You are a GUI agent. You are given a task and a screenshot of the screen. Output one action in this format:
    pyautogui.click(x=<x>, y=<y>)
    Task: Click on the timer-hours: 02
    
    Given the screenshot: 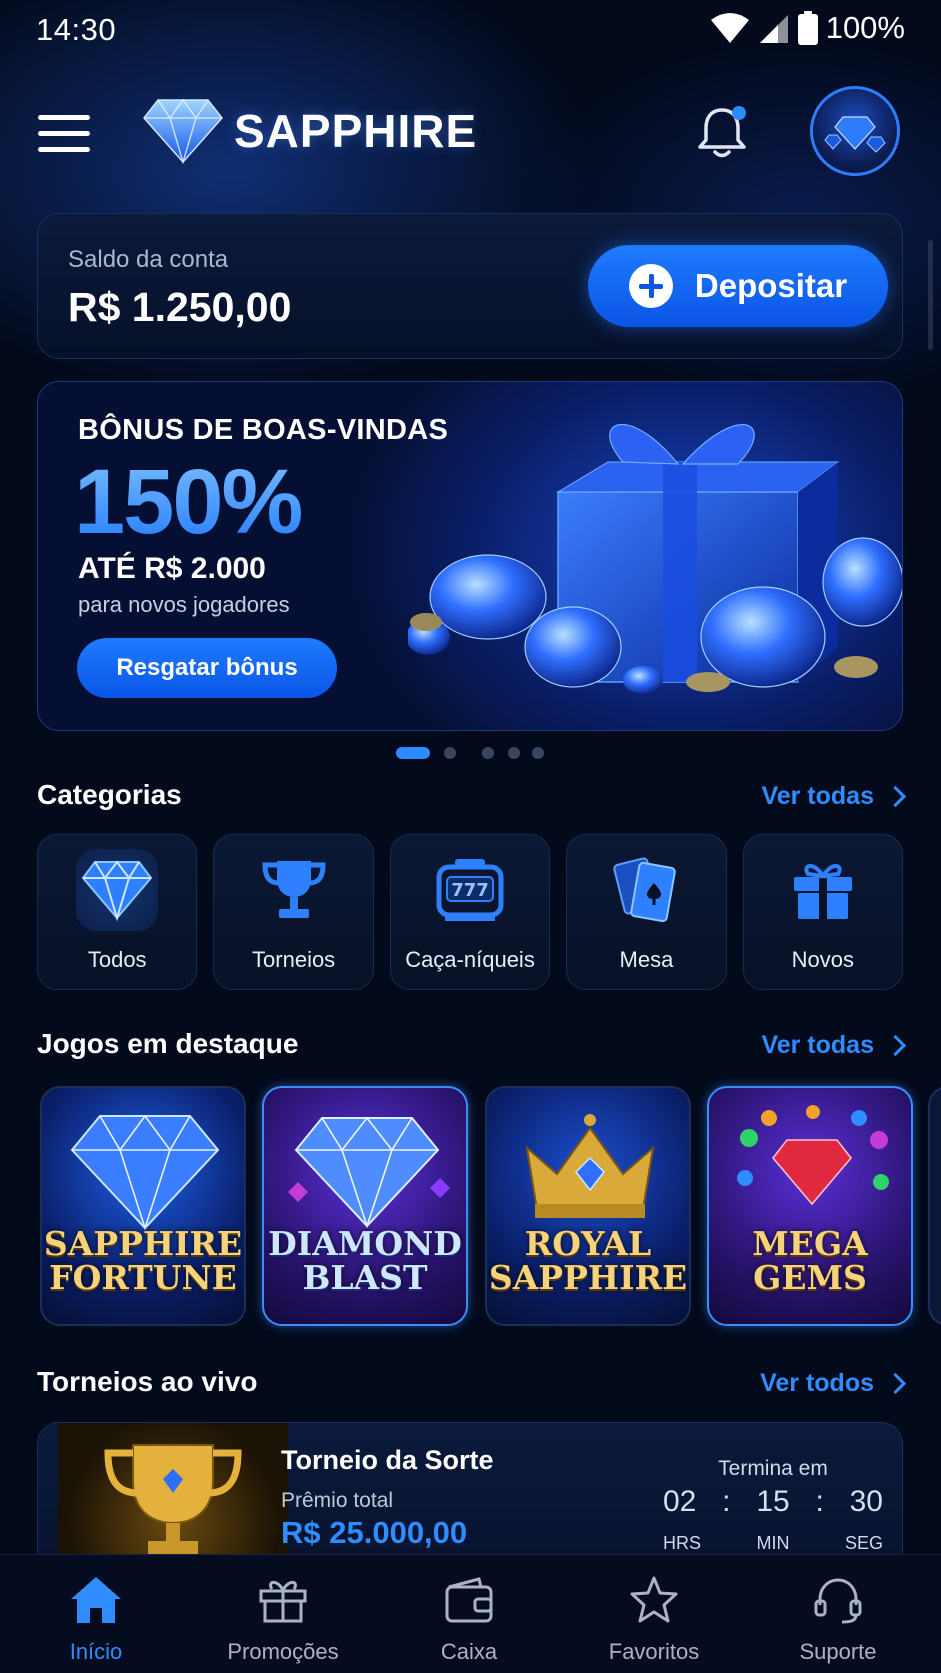 What is the action you would take?
    pyautogui.click(x=680, y=1501)
    